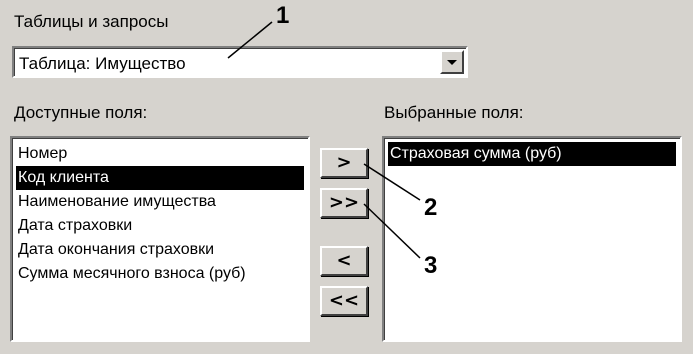  Describe the element at coordinates (283, 15) in the screenshot. I see `callout-1: 1` at that location.